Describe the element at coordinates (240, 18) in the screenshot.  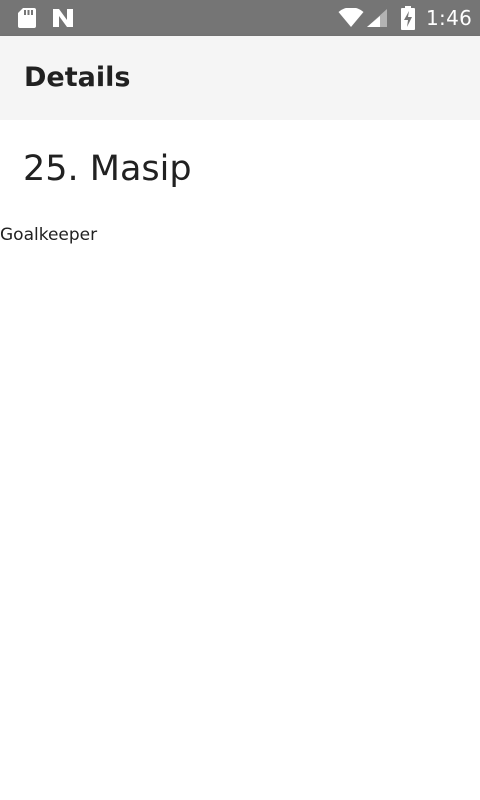
I see `status-bar: 1:46` at that location.